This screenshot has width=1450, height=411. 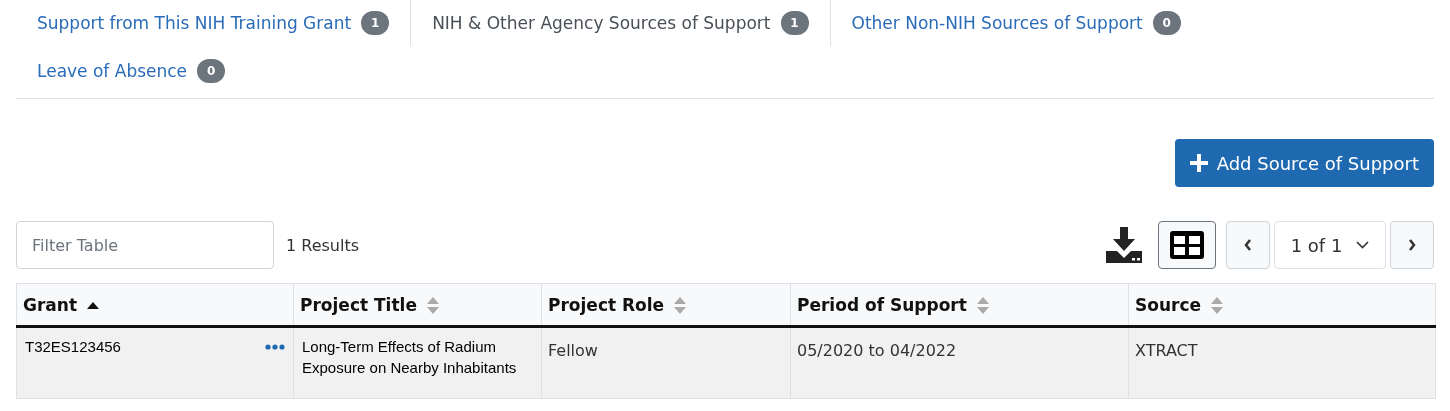 What do you see at coordinates (1363, 245) in the screenshot?
I see `chevron-down-icon` at bounding box center [1363, 245].